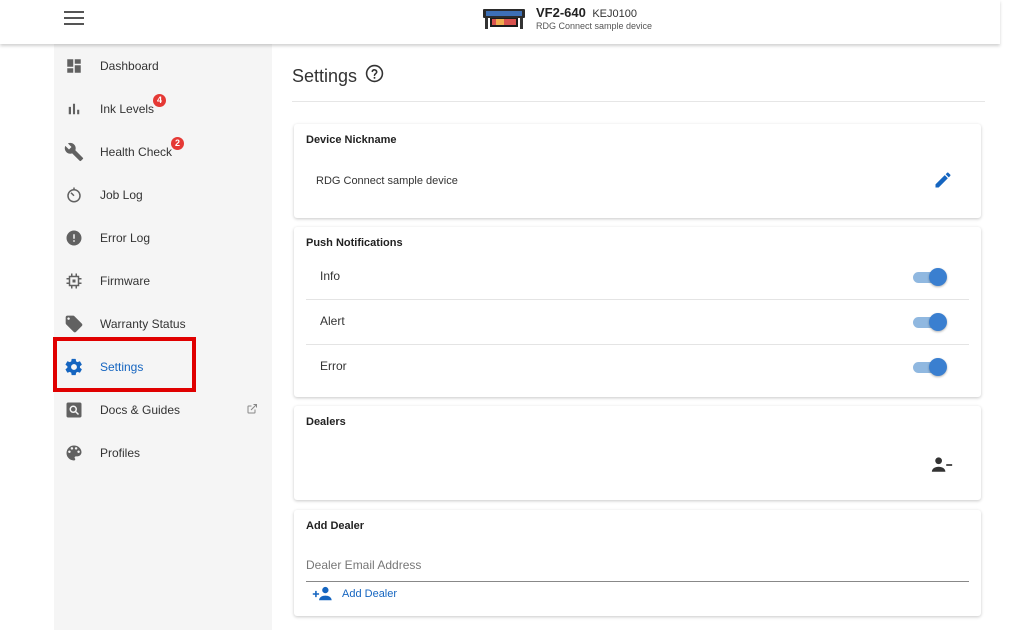  I want to click on error-icon, so click(74, 238).